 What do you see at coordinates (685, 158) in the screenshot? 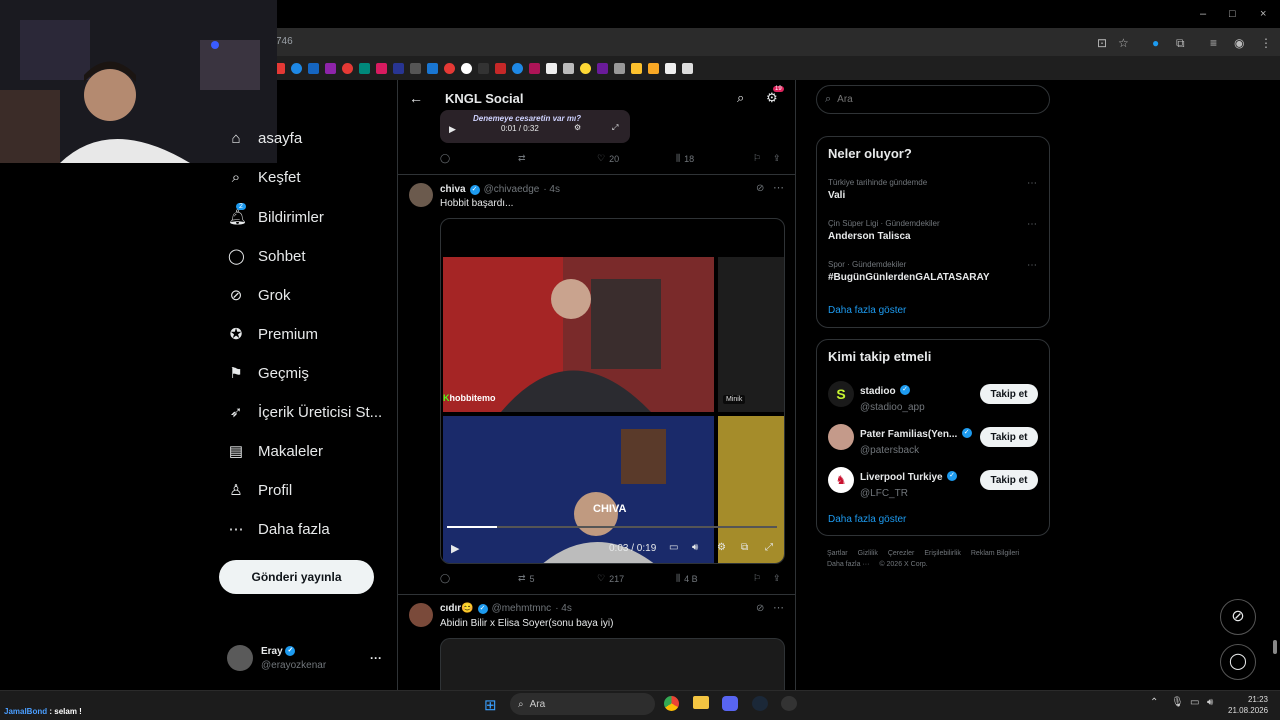
I see `views-button: ⫼ 18` at bounding box center [685, 158].